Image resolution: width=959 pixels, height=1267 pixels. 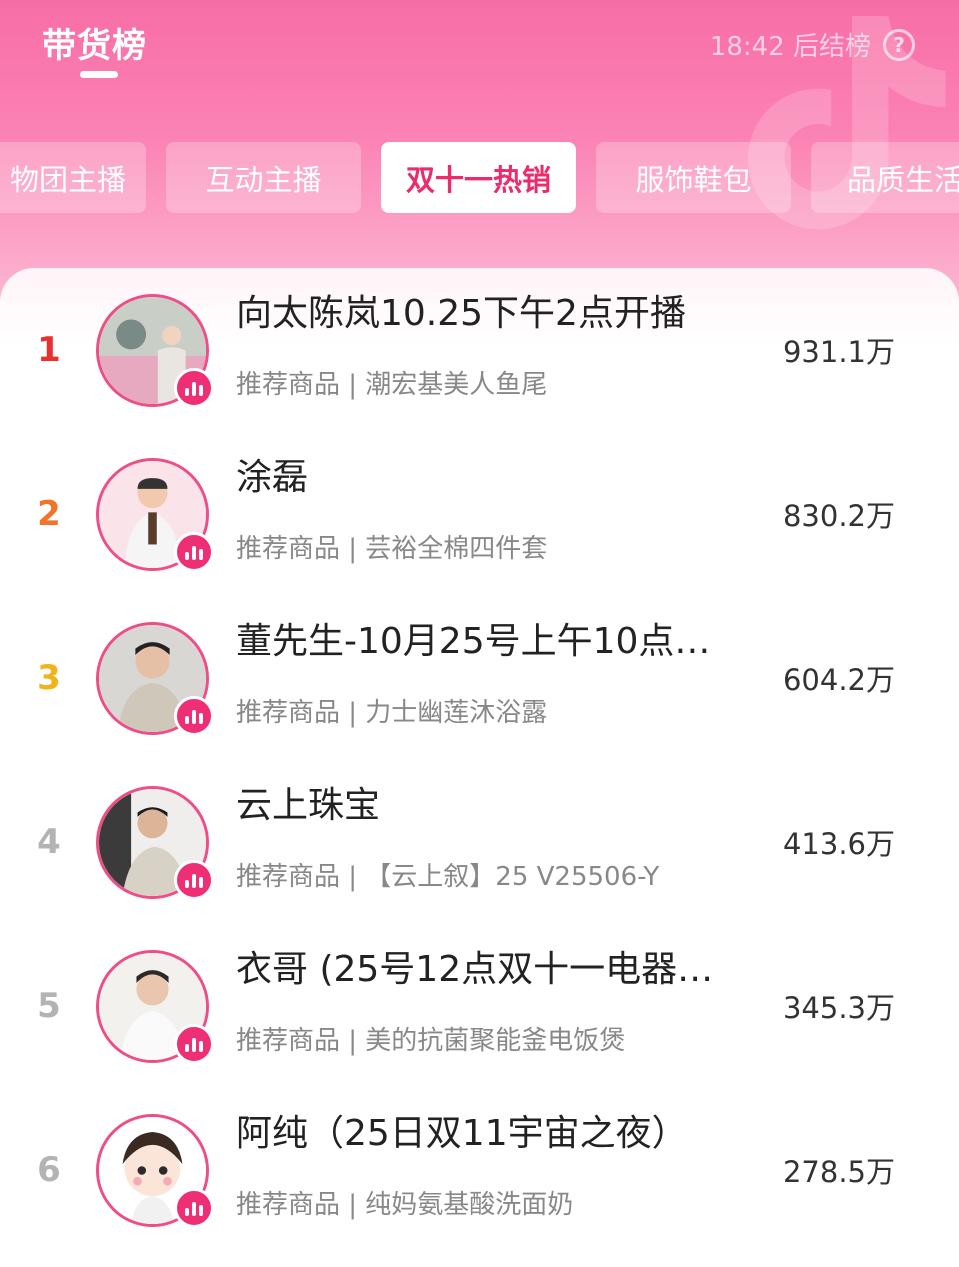 I want to click on tab-double-eleven: 双十一热销, so click(x=478, y=177).